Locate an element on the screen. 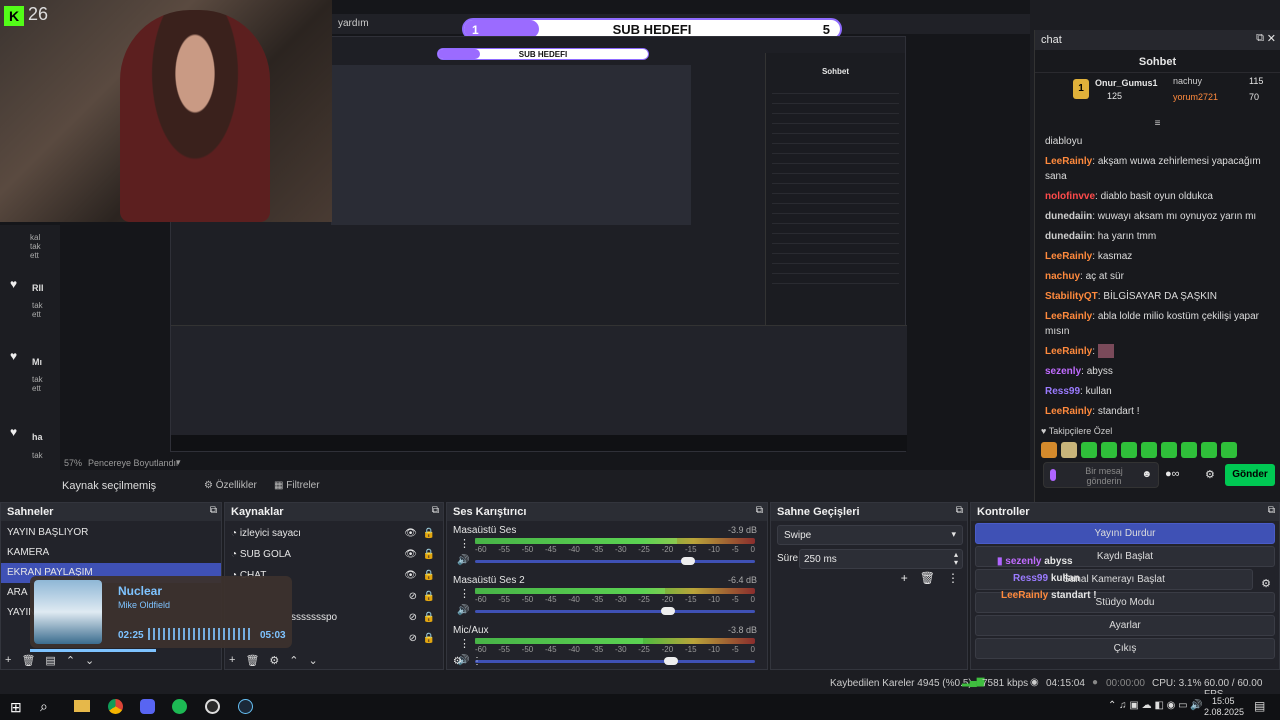  discord-icon is located at coordinates (147, 706).